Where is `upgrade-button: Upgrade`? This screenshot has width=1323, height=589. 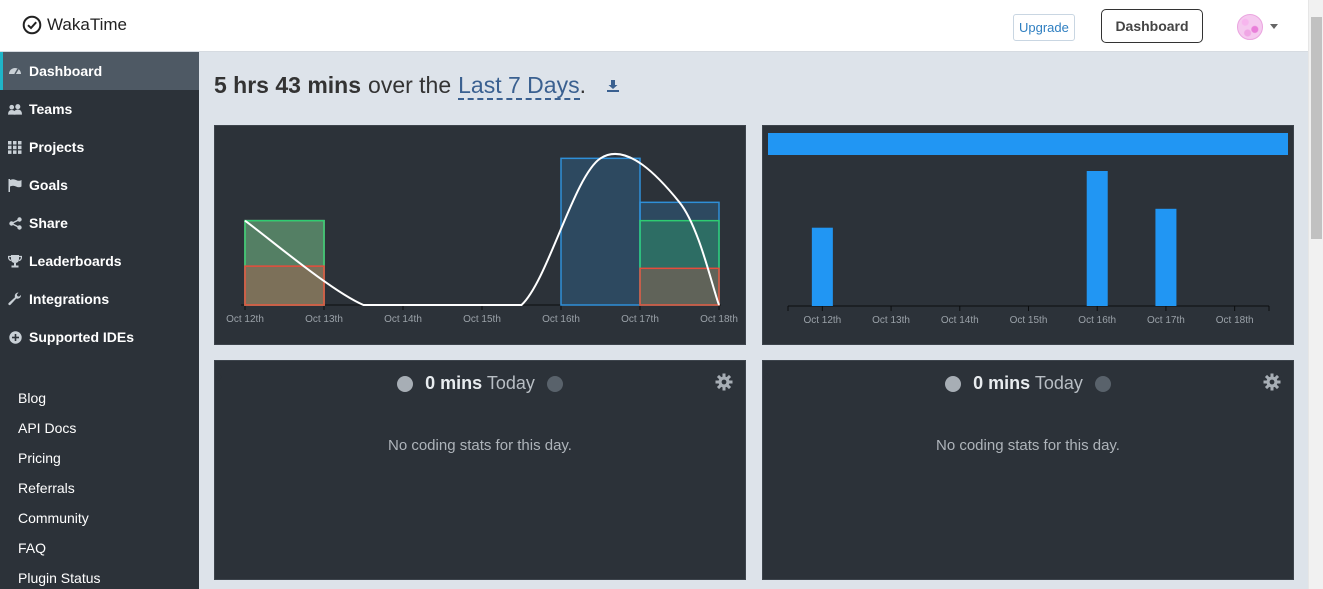
upgrade-button: Upgrade is located at coordinates (1044, 27).